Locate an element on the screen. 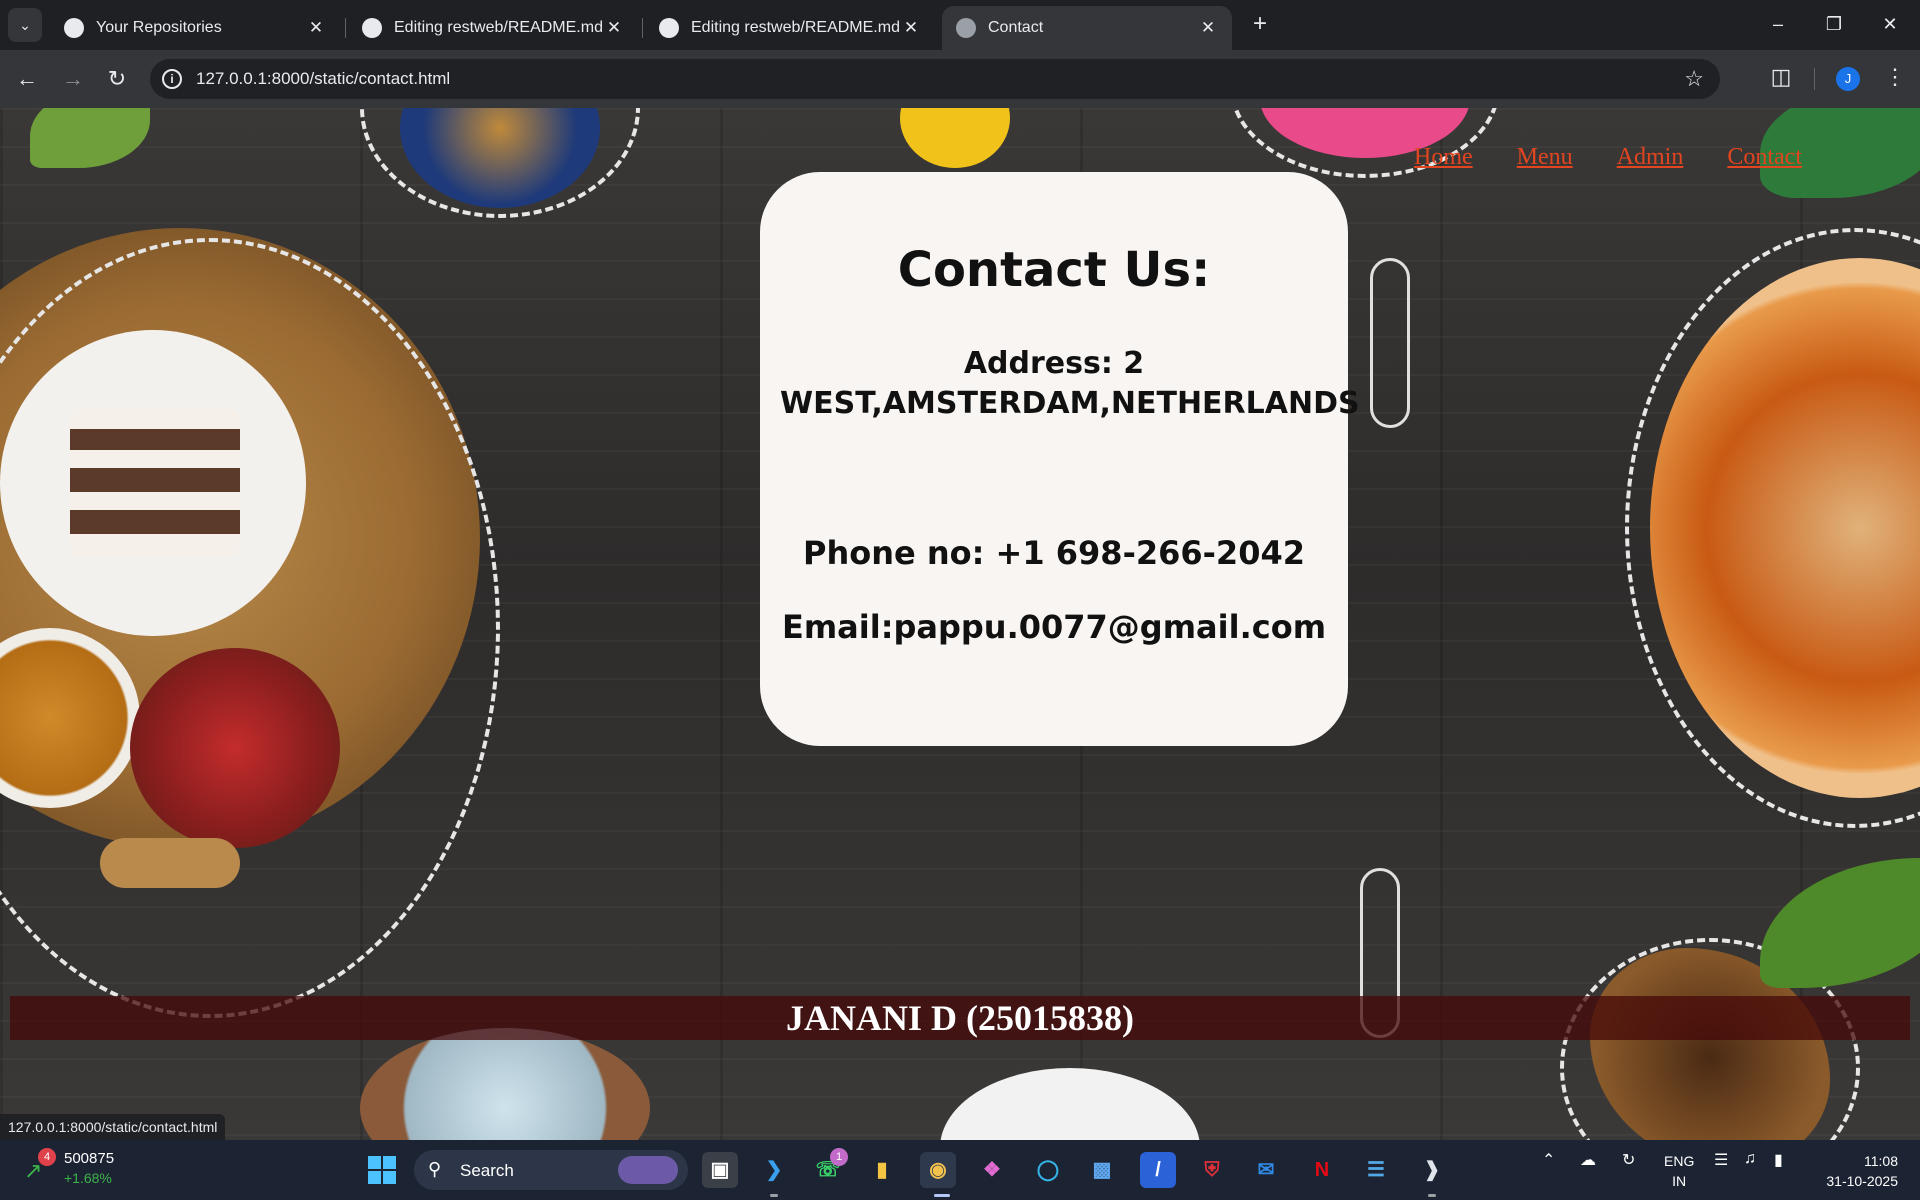 This screenshot has height=1200, width=1920. stock-value: 500875 is located at coordinates (89, 1158).